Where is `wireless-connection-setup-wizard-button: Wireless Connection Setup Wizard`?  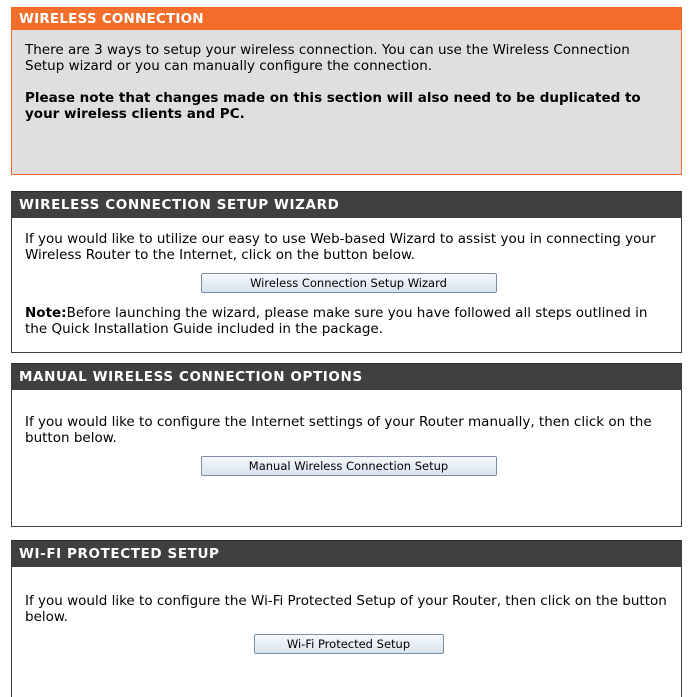 wireless-connection-setup-wizard-button: Wireless Connection Setup Wizard is located at coordinates (348, 283).